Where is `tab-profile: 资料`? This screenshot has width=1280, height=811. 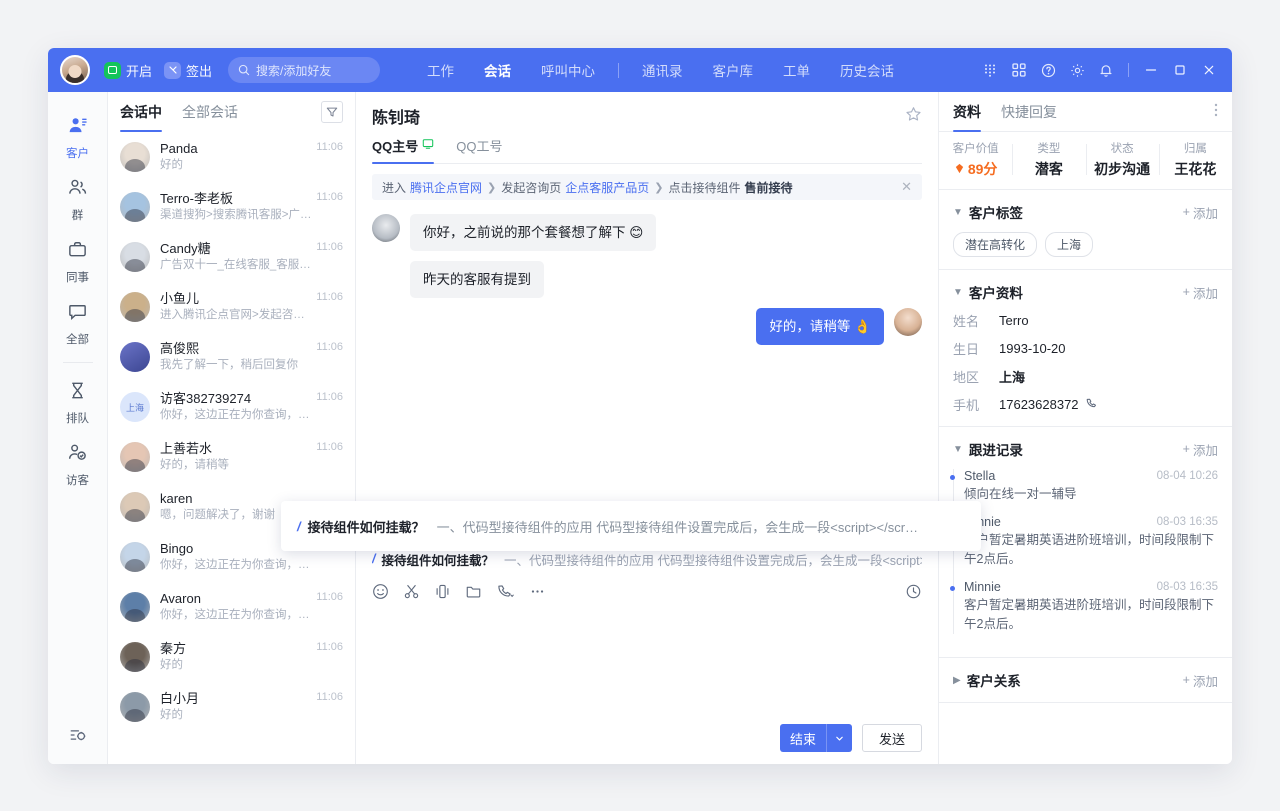 tab-profile: 资料 is located at coordinates (967, 112).